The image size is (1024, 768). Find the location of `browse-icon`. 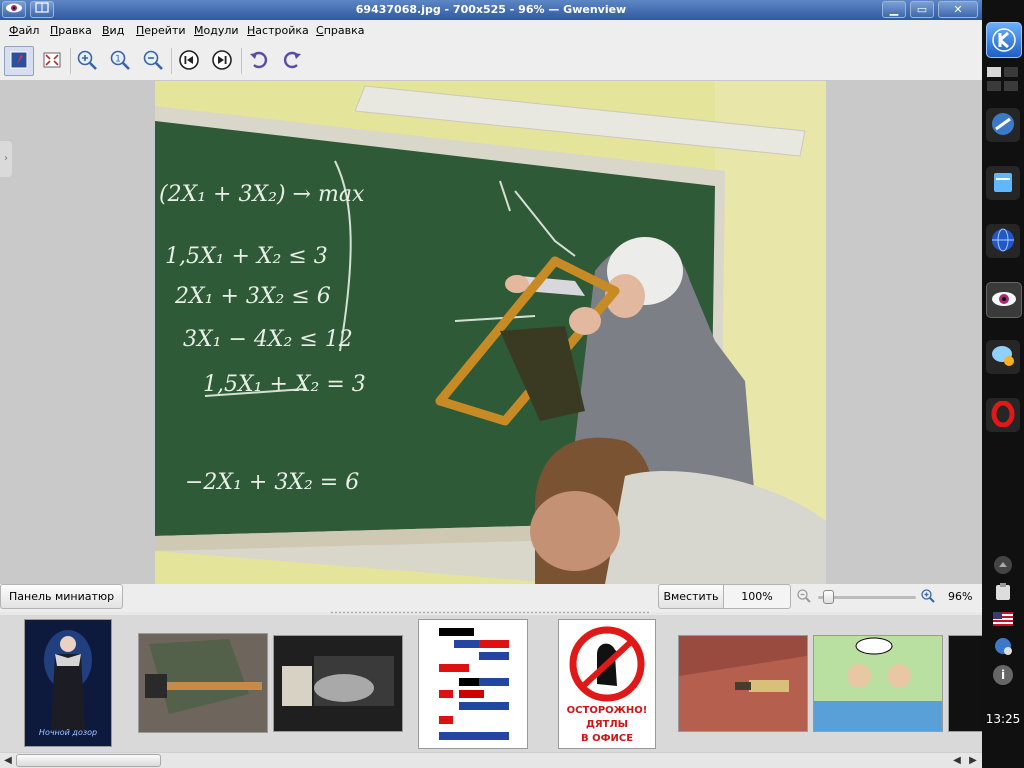

browse-icon is located at coordinates (19, 61).